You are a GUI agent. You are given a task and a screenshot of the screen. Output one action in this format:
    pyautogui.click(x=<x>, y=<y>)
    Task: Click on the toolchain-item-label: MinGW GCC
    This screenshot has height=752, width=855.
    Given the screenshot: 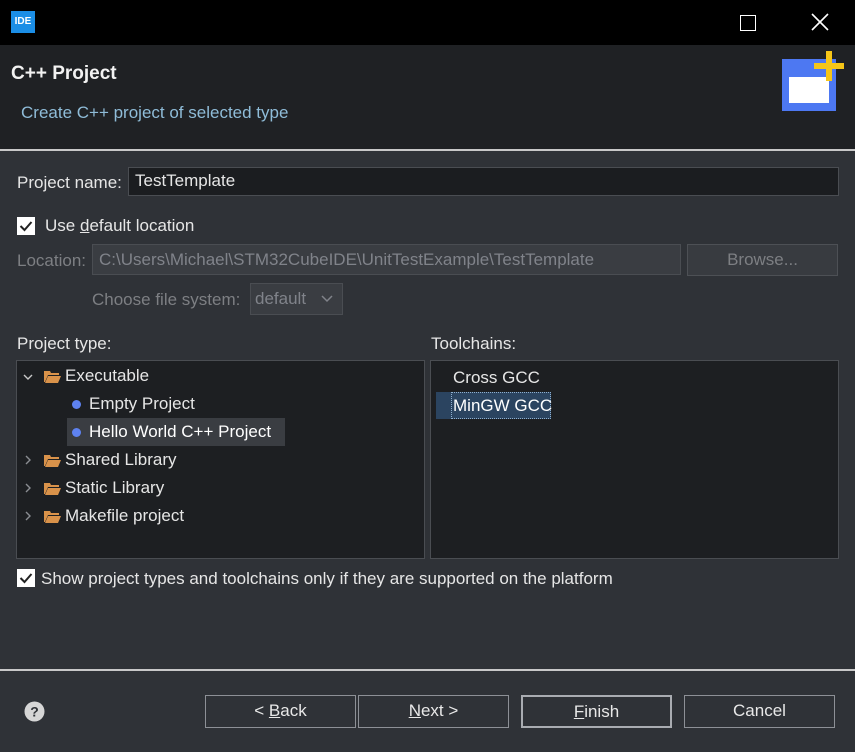 What is the action you would take?
    pyautogui.click(x=503, y=405)
    